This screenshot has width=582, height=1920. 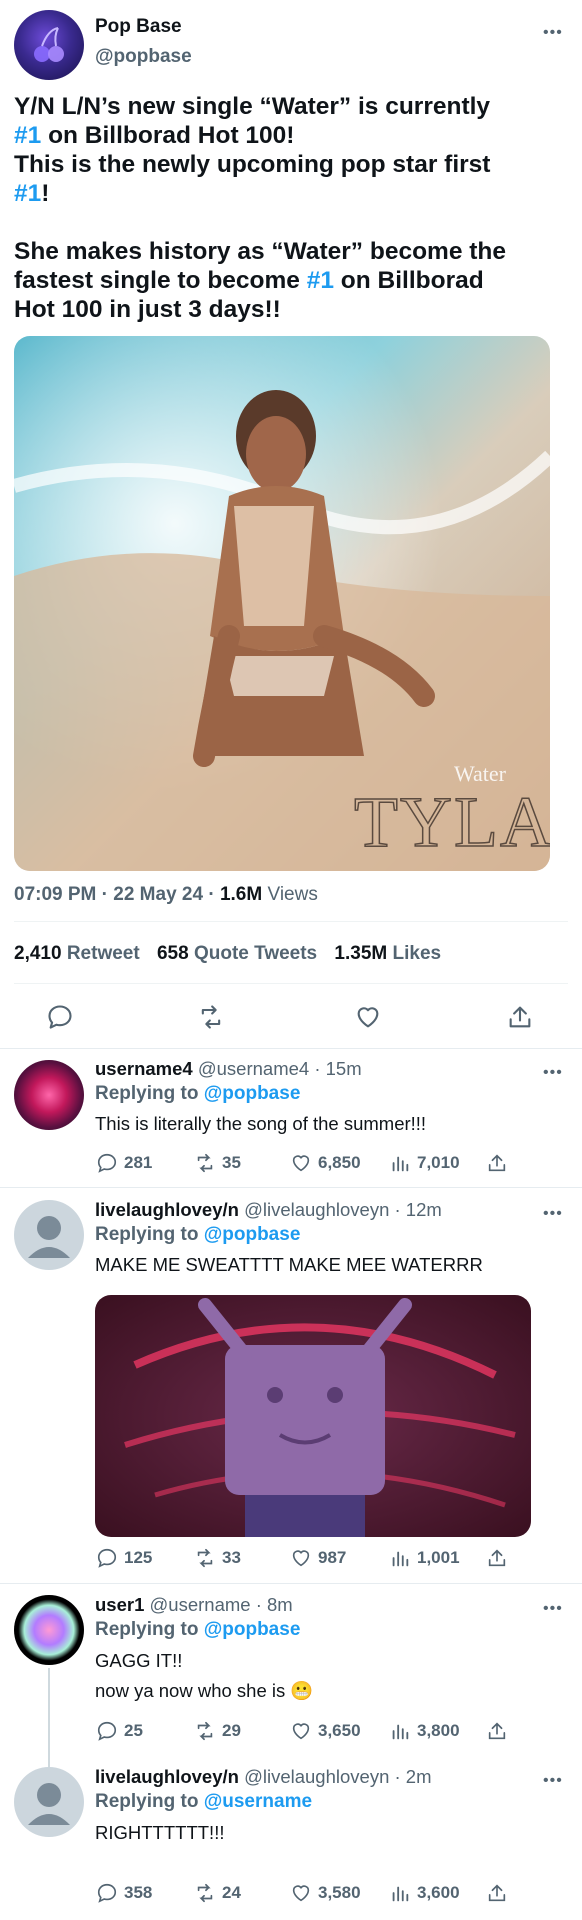 I want to click on views-count: 3,800, so click(x=438, y=1730).